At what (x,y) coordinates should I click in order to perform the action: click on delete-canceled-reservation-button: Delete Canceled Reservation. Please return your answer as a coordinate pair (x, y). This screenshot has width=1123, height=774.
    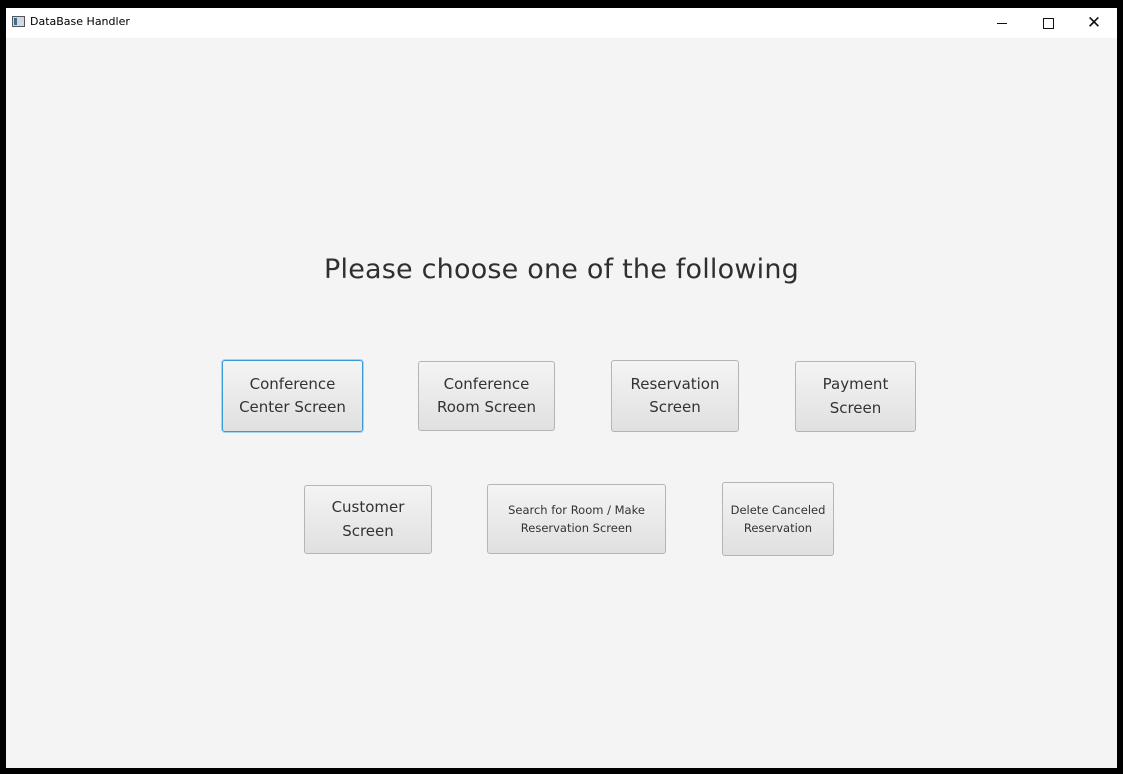
    Looking at the image, I should click on (778, 519).